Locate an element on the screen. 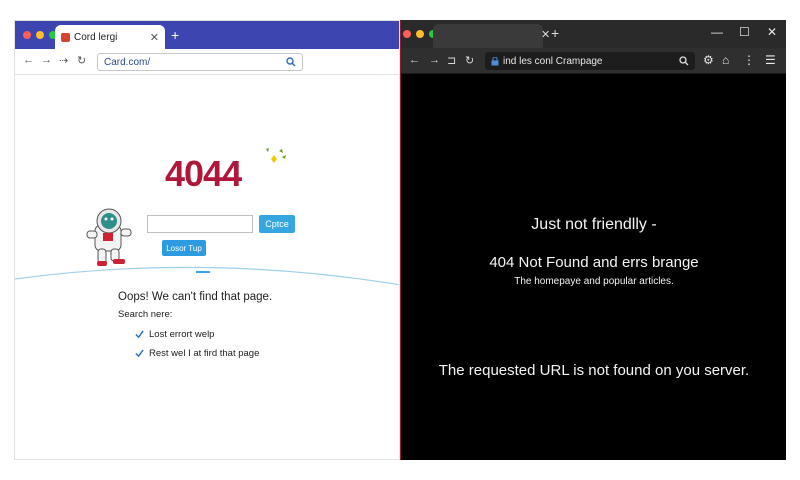  page-subheading: 404 Not Found and errs brange is located at coordinates (594, 262).